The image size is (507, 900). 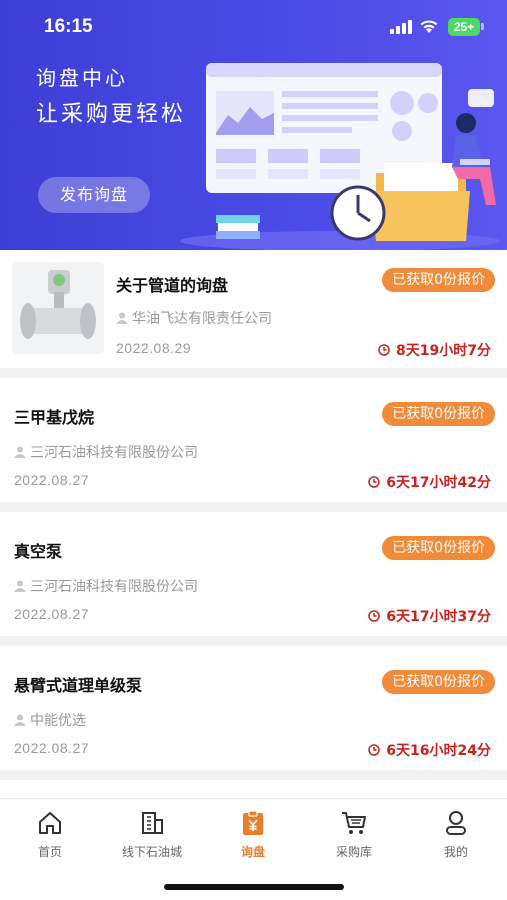 I want to click on countdown: 8天19小时7分, so click(x=434, y=350).